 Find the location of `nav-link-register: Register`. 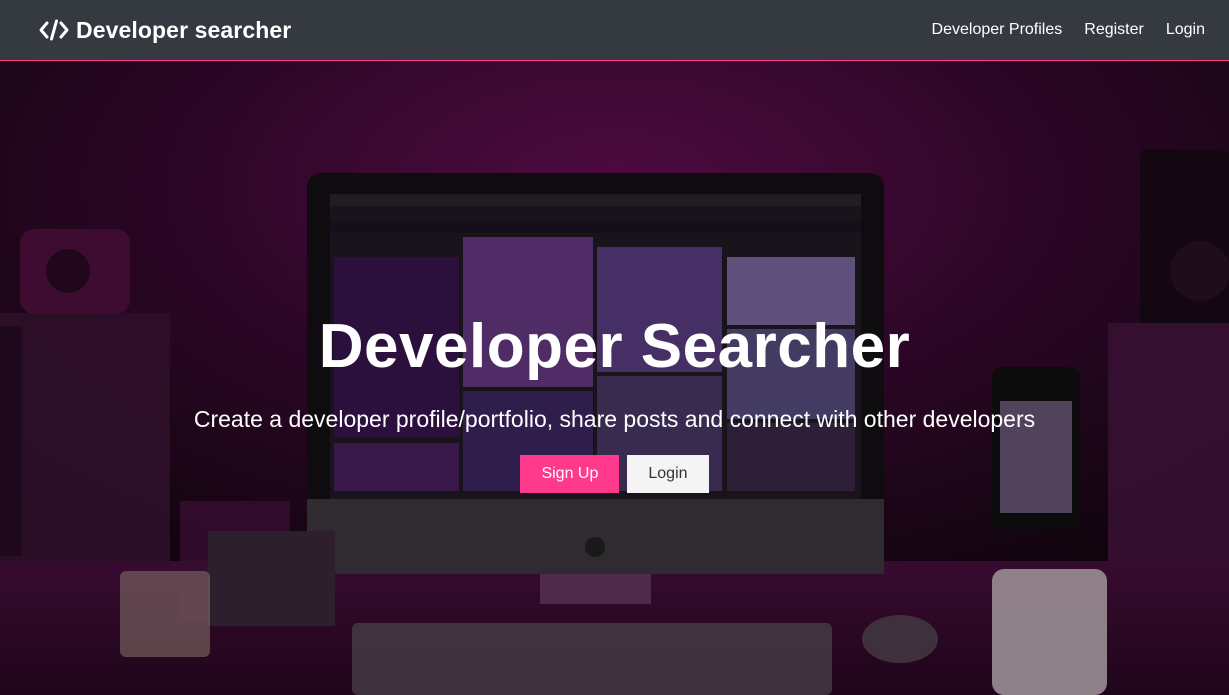

nav-link-register: Register is located at coordinates (1114, 30).